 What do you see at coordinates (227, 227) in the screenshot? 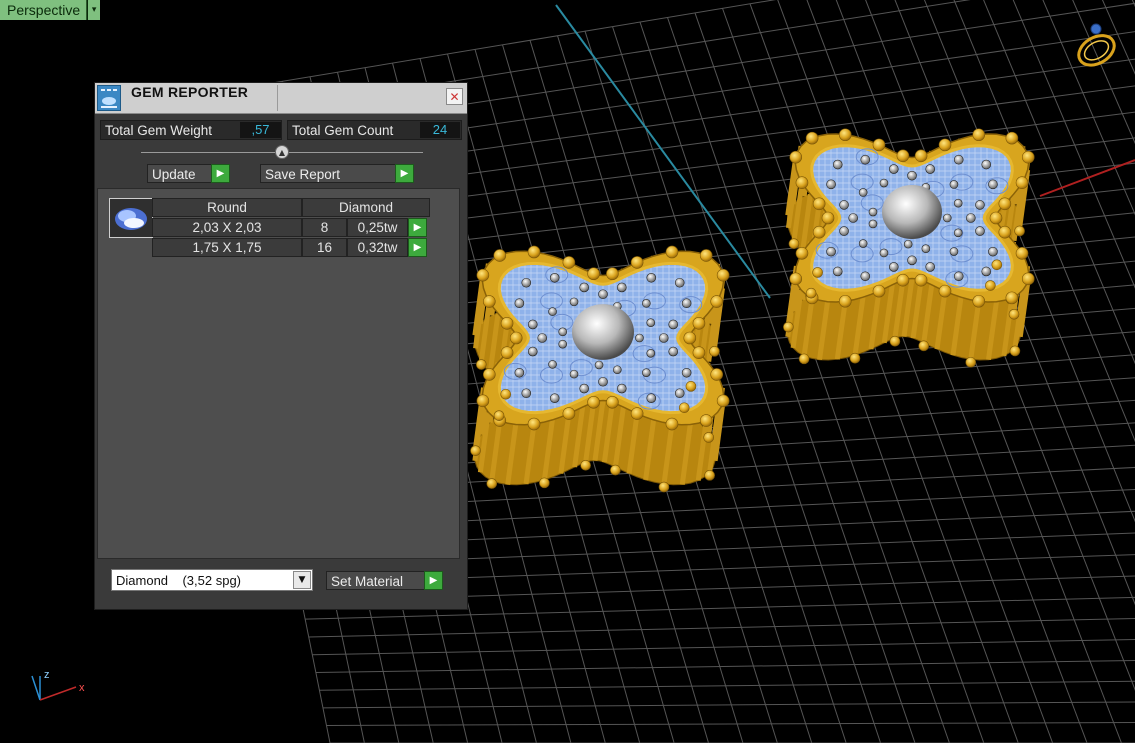
I see `table-row-size: 2,03 X 2,03` at bounding box center [227, 227].